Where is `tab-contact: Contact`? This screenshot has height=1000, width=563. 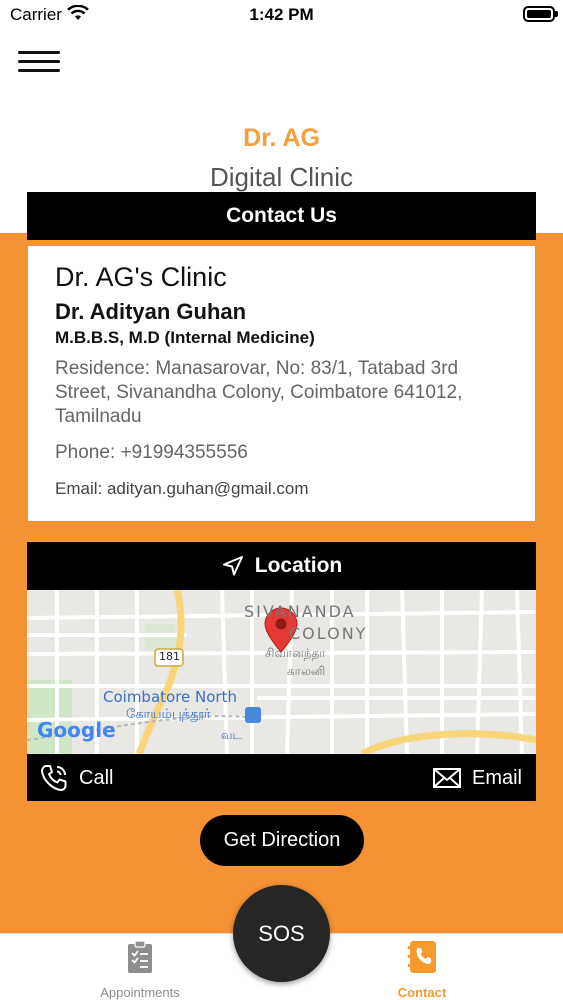
tab-contact: Contact is located at coordinates (422, 970).